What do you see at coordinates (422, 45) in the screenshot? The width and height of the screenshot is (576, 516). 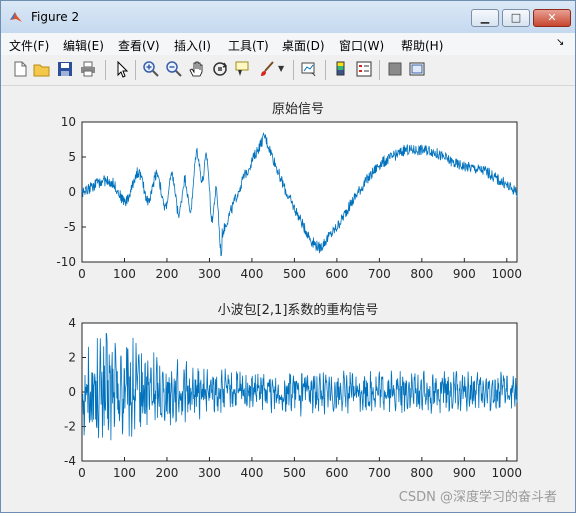 I see `menu-help: 帮助(H)` at bounding box center [422, 45].